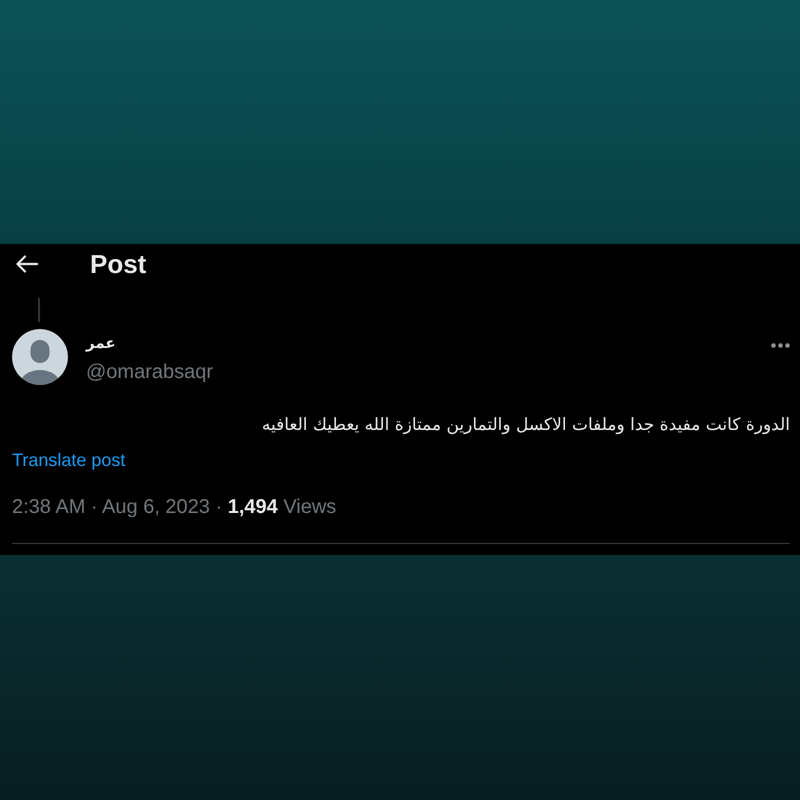  What do you see at coordinates (40, 357) in the screenshot?
I see `default-avatar-icon` at bounding box center [40, 357].